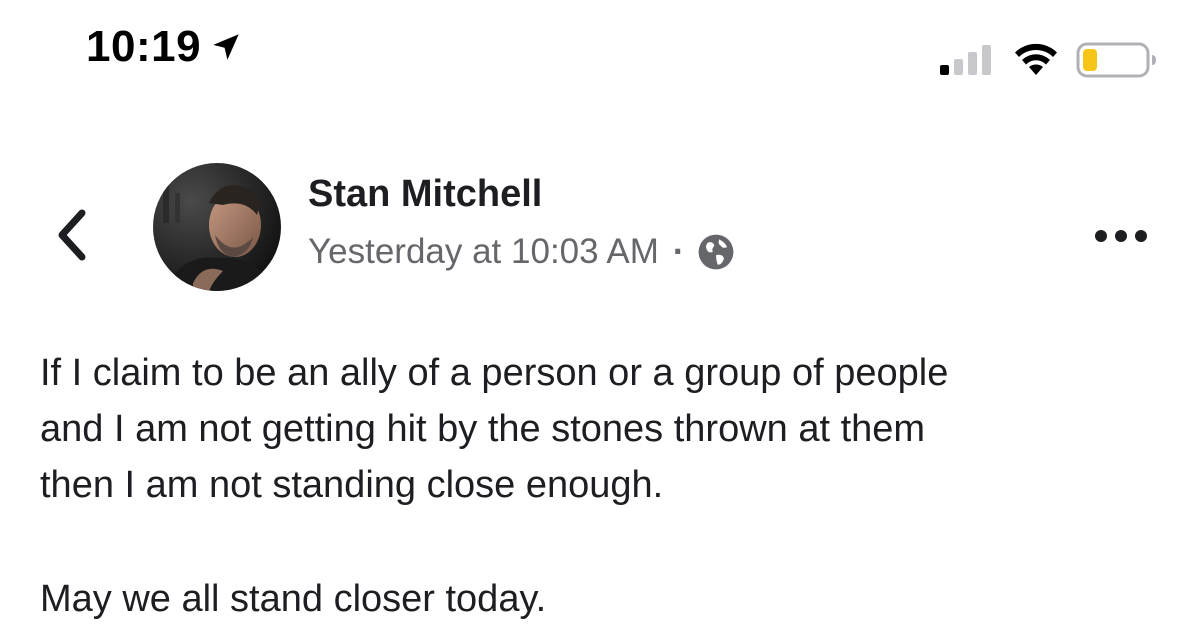 Image resolution: width=1200 pixels, height=627 pixels. What do you see at coordinates (73, 235) in the screenshot?
I see `chevron-left-icon` at bounding box center [73, 235].